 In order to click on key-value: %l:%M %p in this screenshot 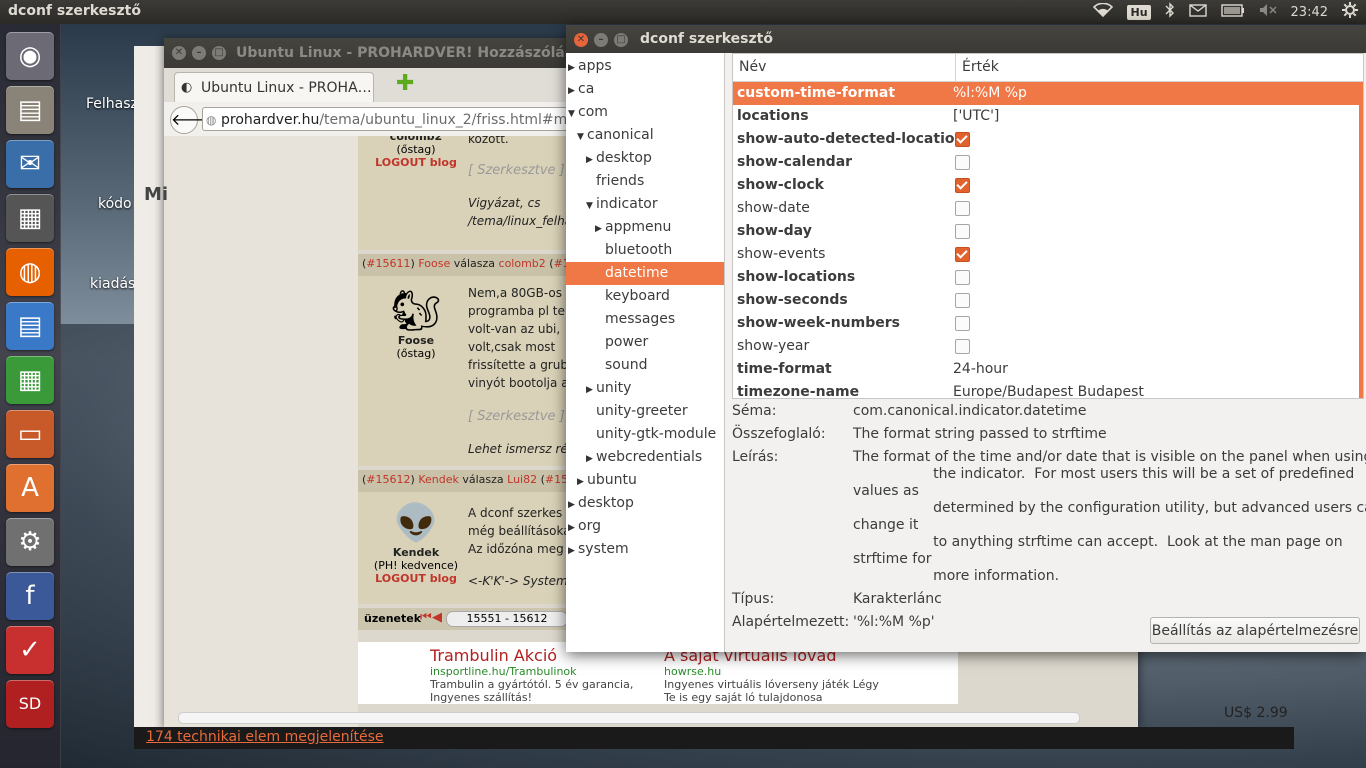, I will do `click(990, 93)`.